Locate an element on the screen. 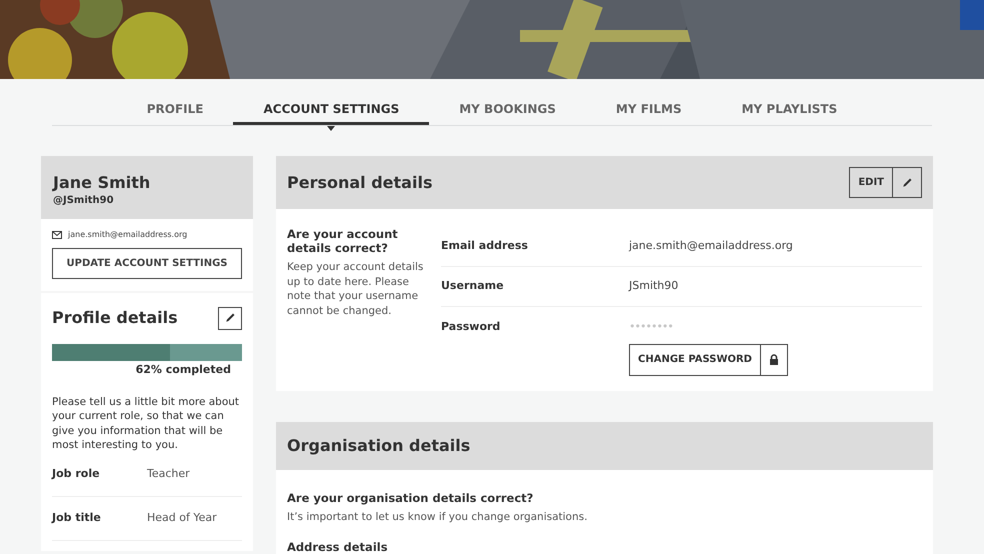 The width and height of the screenshot is (984, 554). user-handle: @JSmith90 is located at coordinates (84, 201).